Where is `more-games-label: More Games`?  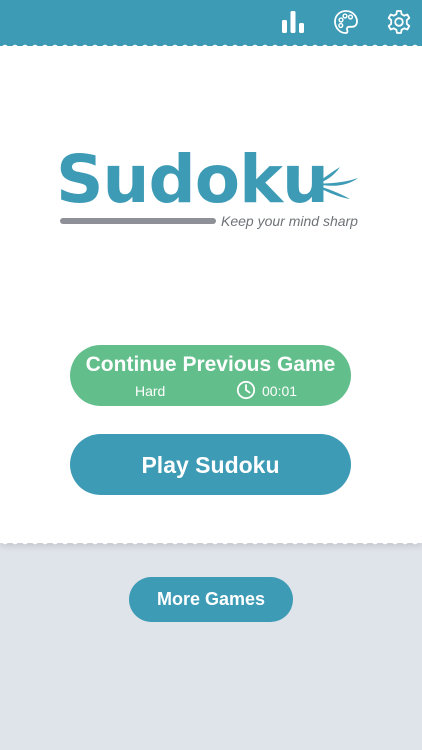 more-games-label: More Games is located at coordinates (211, 599).